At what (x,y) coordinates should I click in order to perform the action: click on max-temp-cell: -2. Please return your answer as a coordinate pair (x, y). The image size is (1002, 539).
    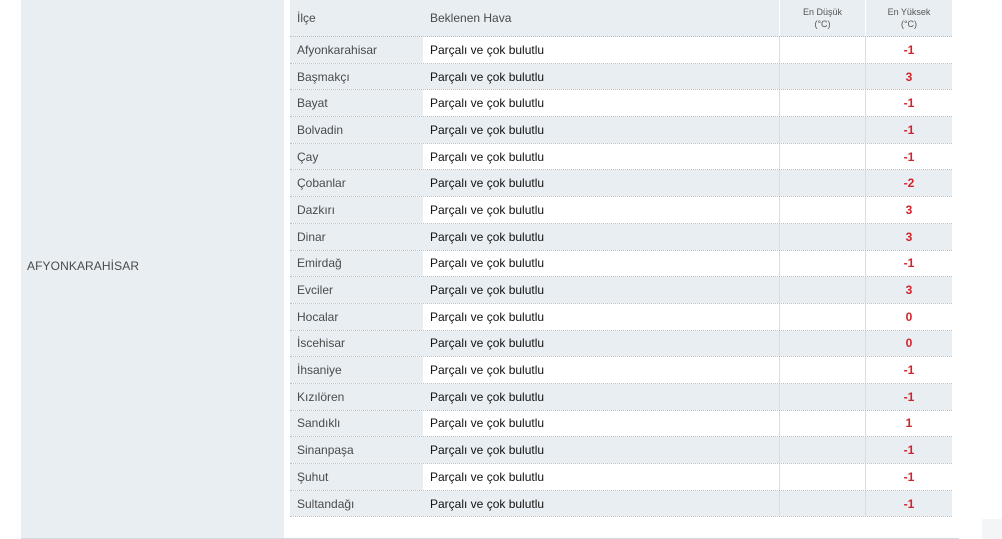
    Looking at the image, I should click on (909, 183).